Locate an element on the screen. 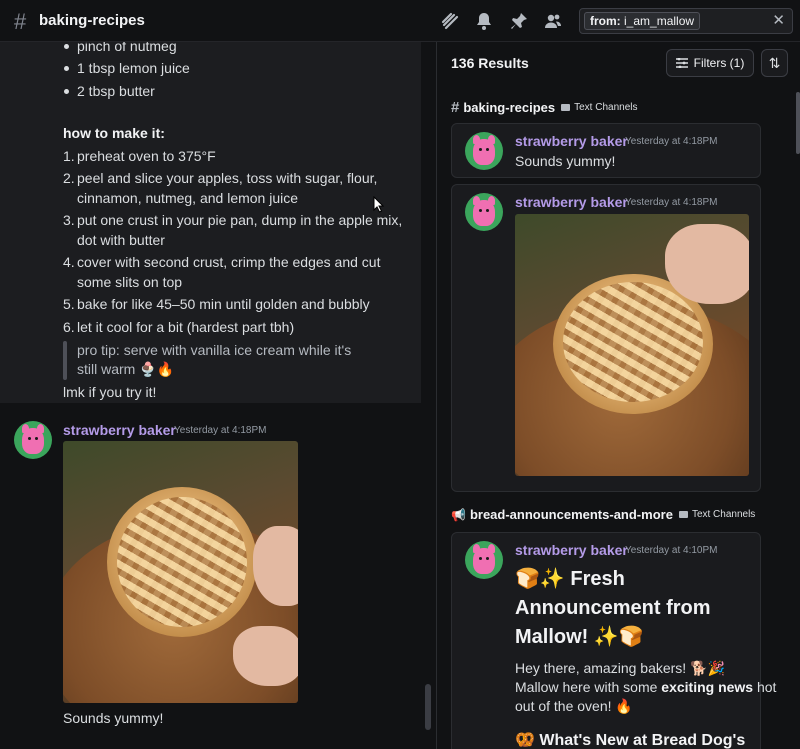 The image size is (800, 749). sort-icon: ⇅ is located at coordinates (774, 62).